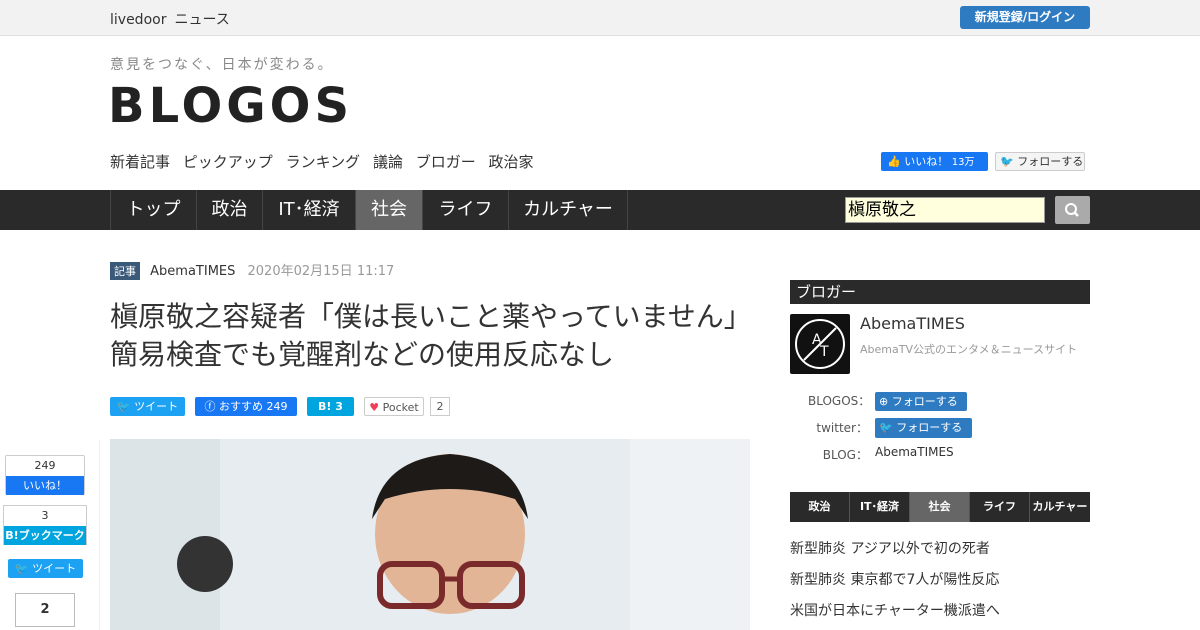 The height and width of the screenshot is (630, 1200). What do you see at coordinates (156, 406) in the screenshot?
I see `tweet-label: ツイート` at bounding box center [156, 406].